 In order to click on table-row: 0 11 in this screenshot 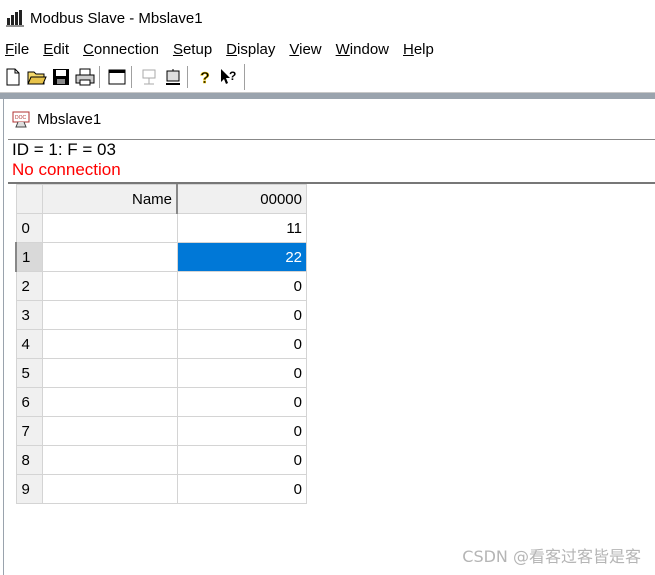, I will do `click(161, 228)`.